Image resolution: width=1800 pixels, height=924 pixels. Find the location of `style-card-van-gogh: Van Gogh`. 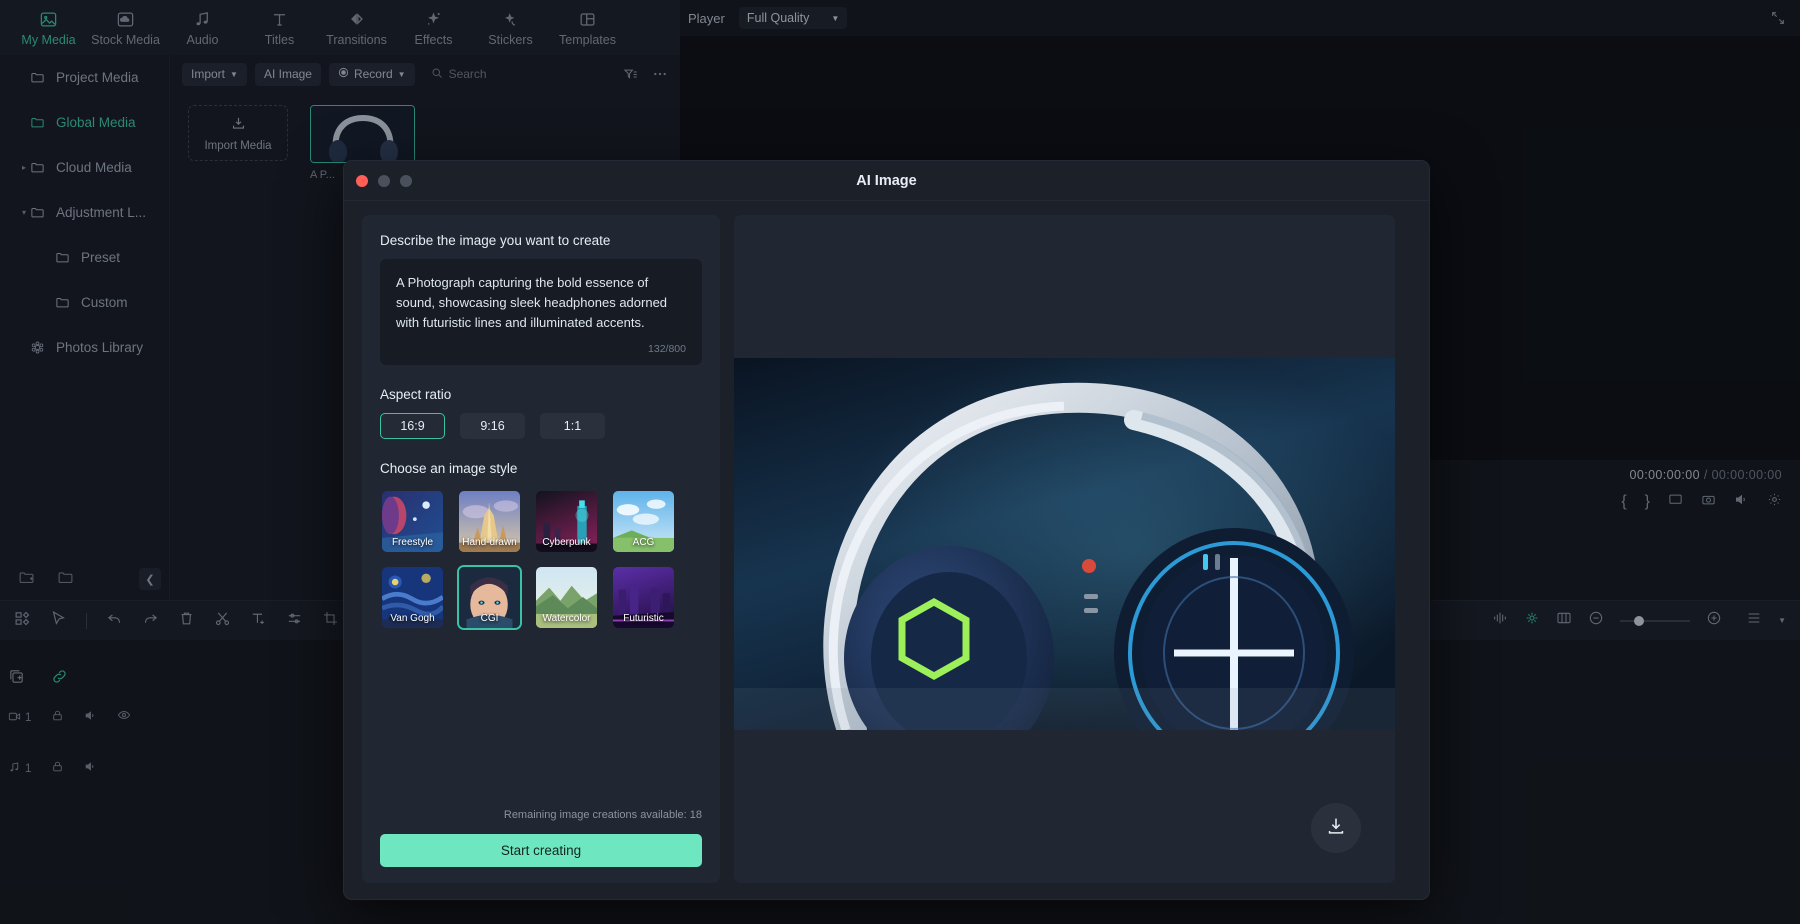

style-card-van-gogh: Van Gogh is located at coordinates (412, 597).